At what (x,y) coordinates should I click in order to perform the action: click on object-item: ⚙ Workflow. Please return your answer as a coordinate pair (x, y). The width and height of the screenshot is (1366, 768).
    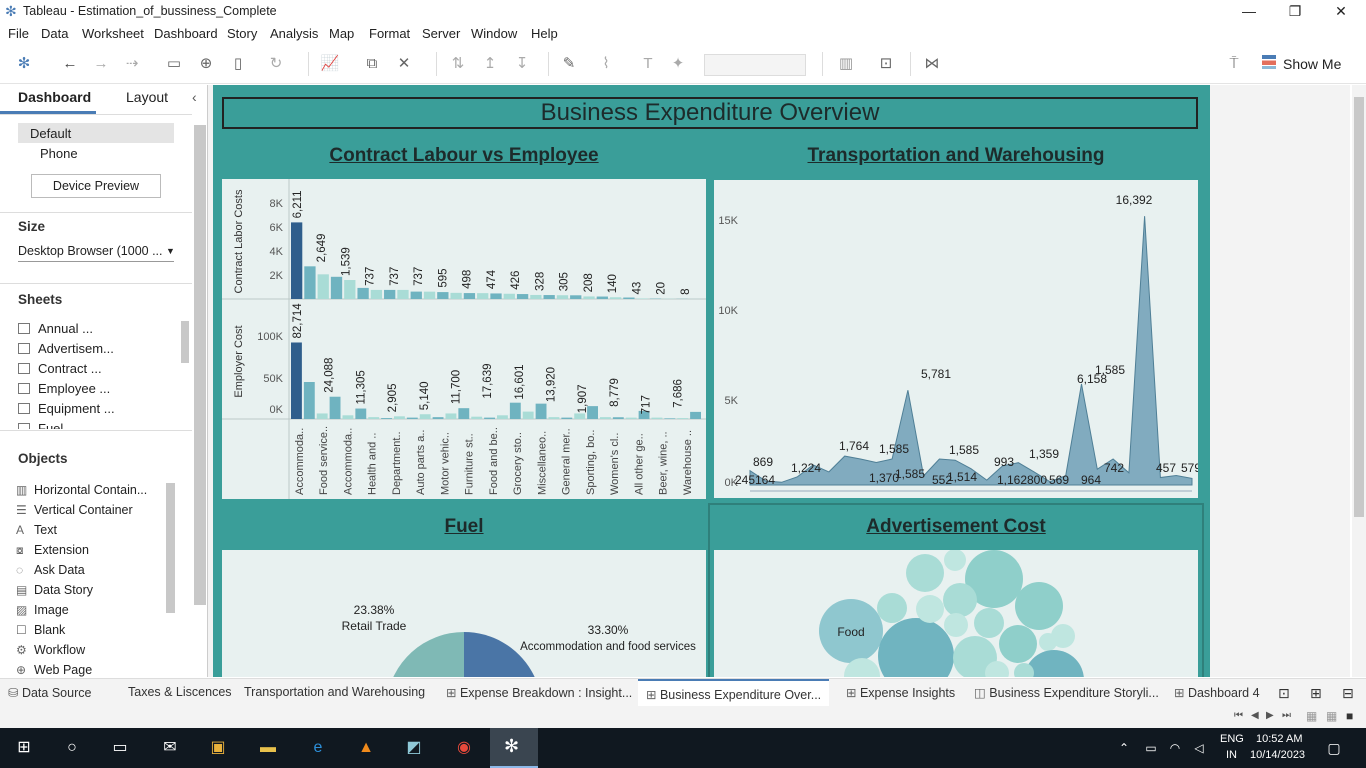
    Looking at the image, I should click on (50, 650).